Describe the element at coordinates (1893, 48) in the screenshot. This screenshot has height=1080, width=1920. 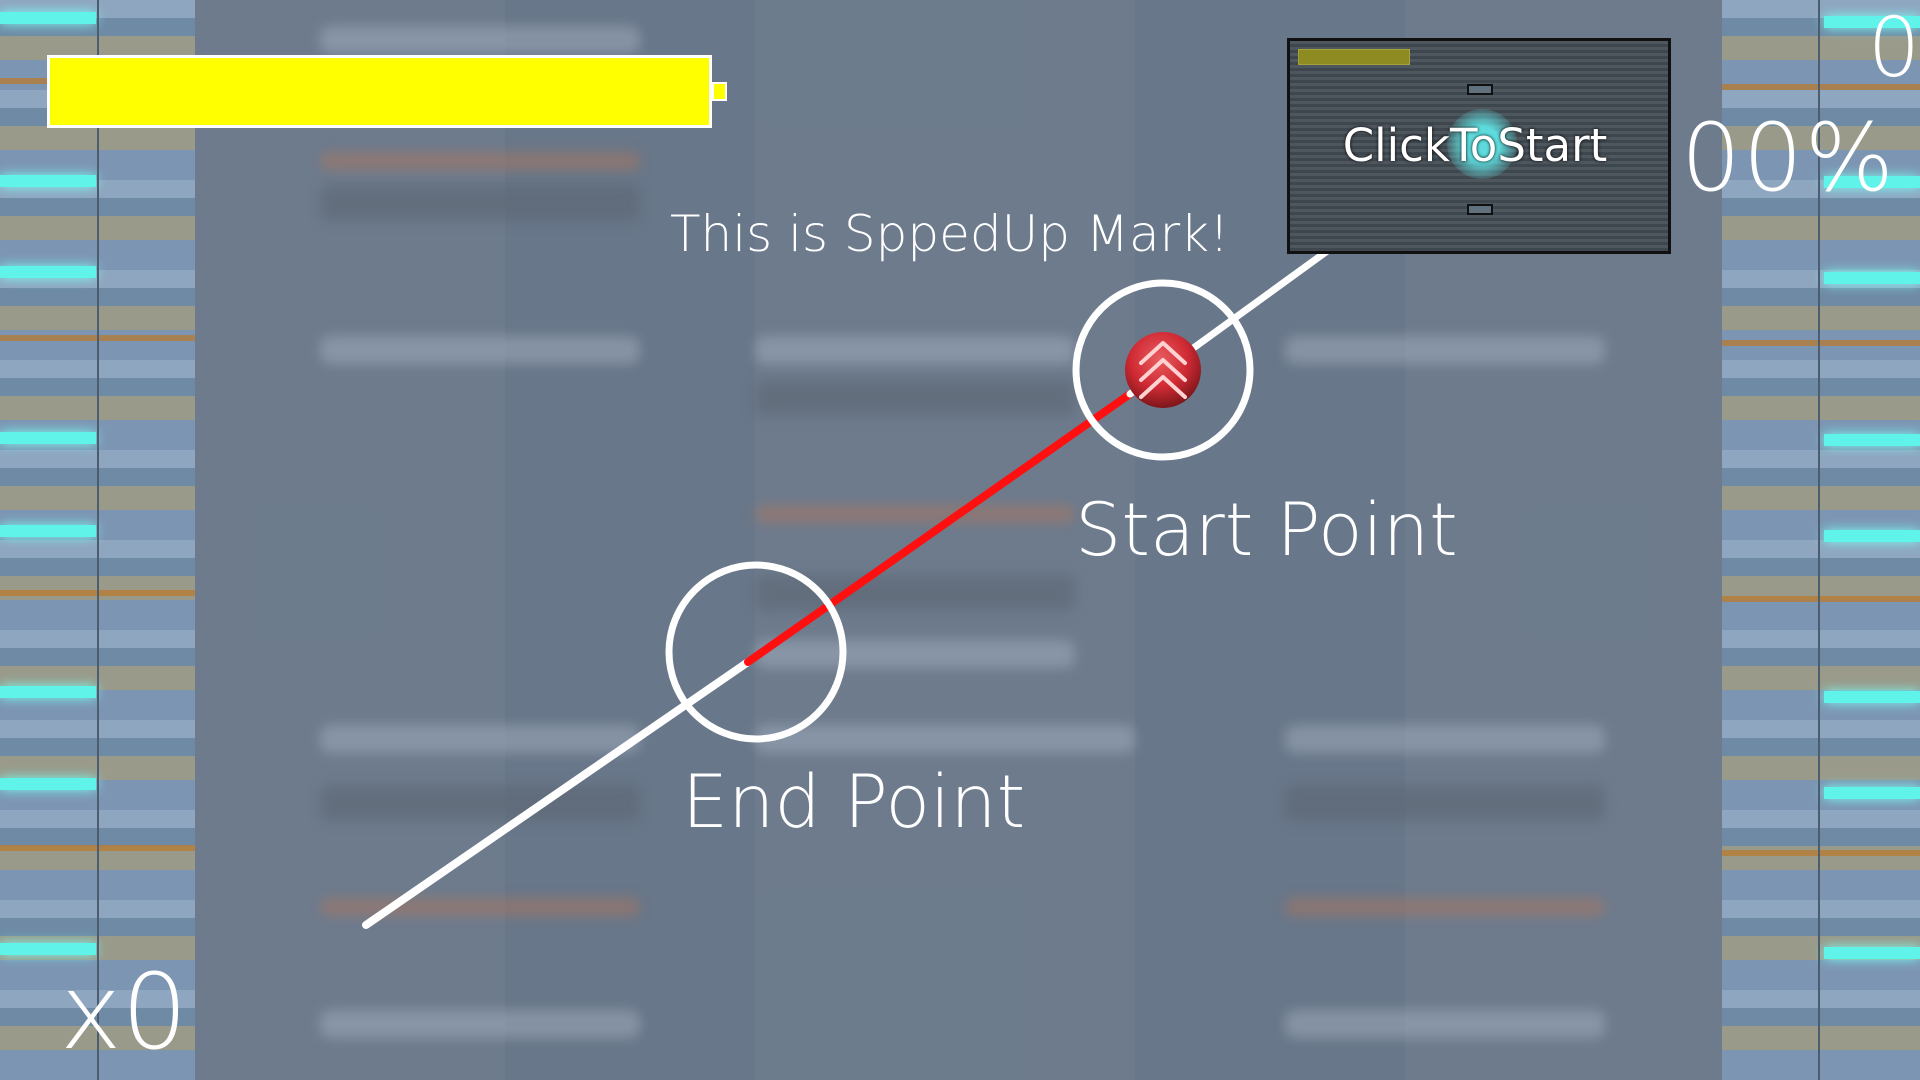
I see `score-counter: 0` at that location.